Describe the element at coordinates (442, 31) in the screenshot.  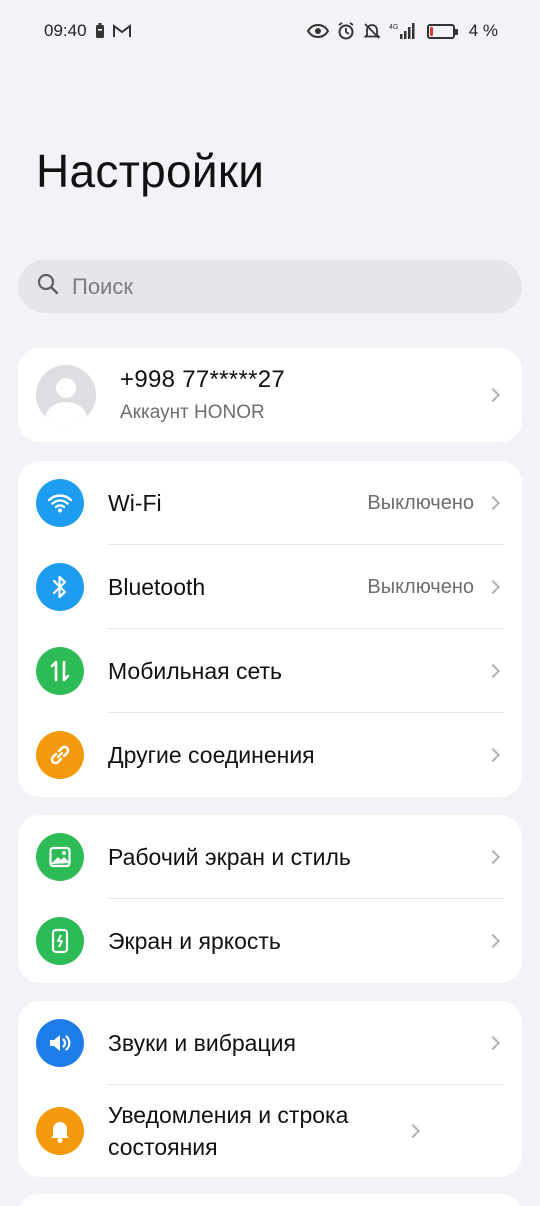
I see `battery-icon` at that location.